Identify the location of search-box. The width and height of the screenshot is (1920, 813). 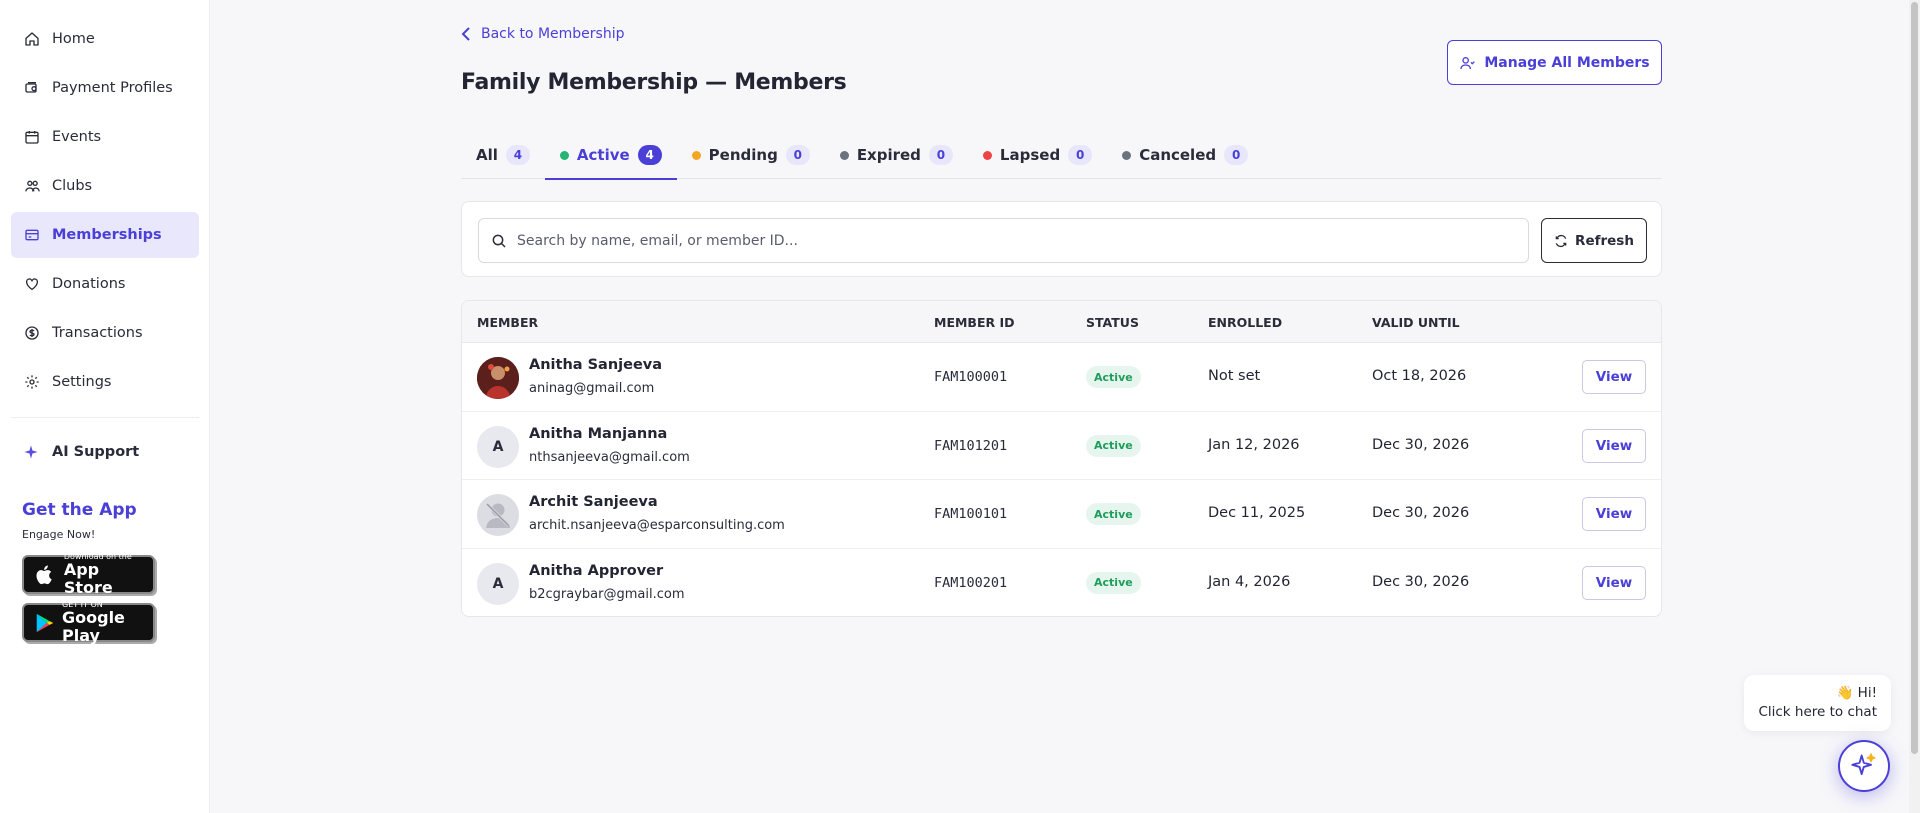
(1003, 240).